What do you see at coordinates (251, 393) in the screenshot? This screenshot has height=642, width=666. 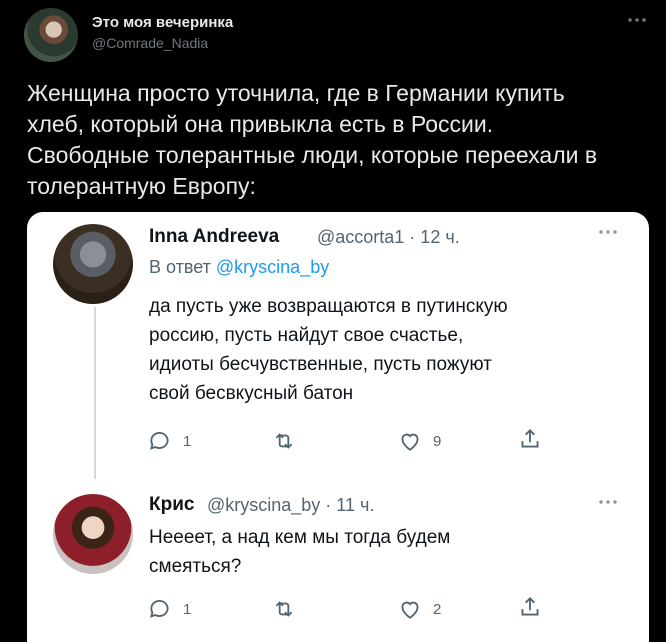 I see `reply-body-line: свой бесвкусный батон` at bounding box center [251, 393].